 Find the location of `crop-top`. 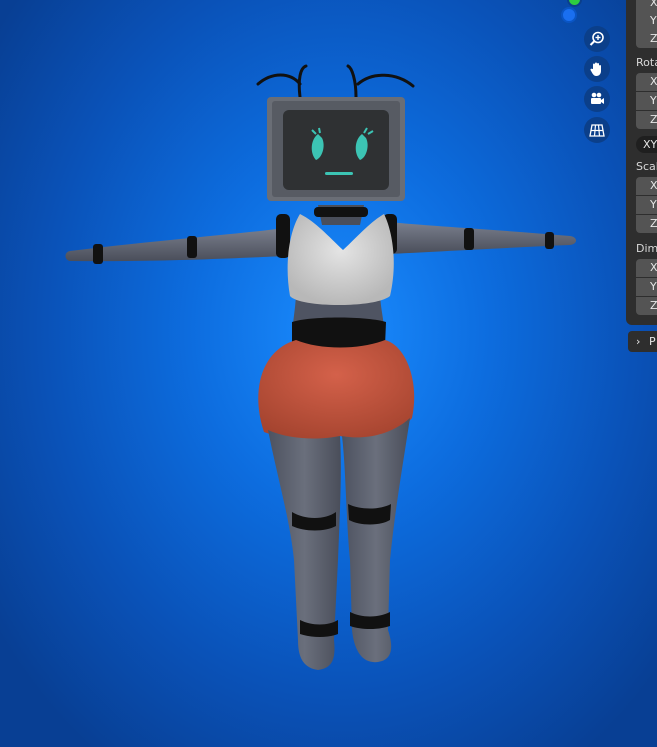

crop-top is located at coordinates (340, 259).